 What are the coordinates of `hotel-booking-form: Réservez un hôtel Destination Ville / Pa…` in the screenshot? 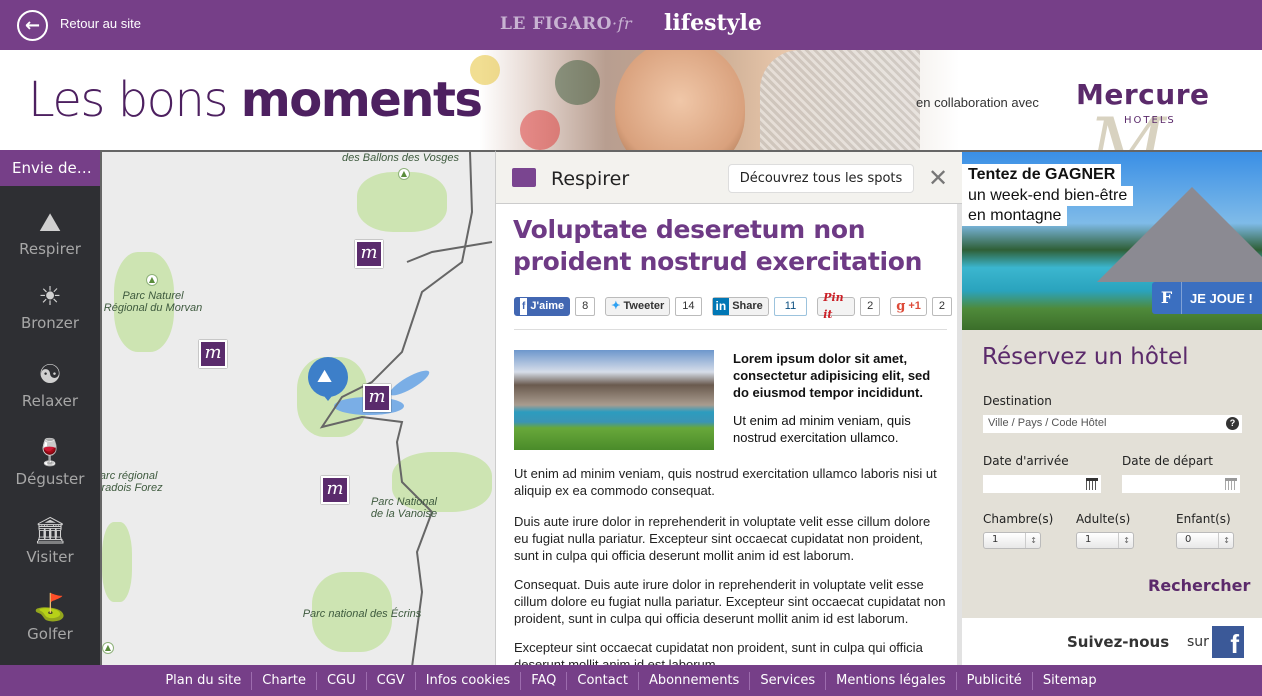 It's located at (1112, 474).